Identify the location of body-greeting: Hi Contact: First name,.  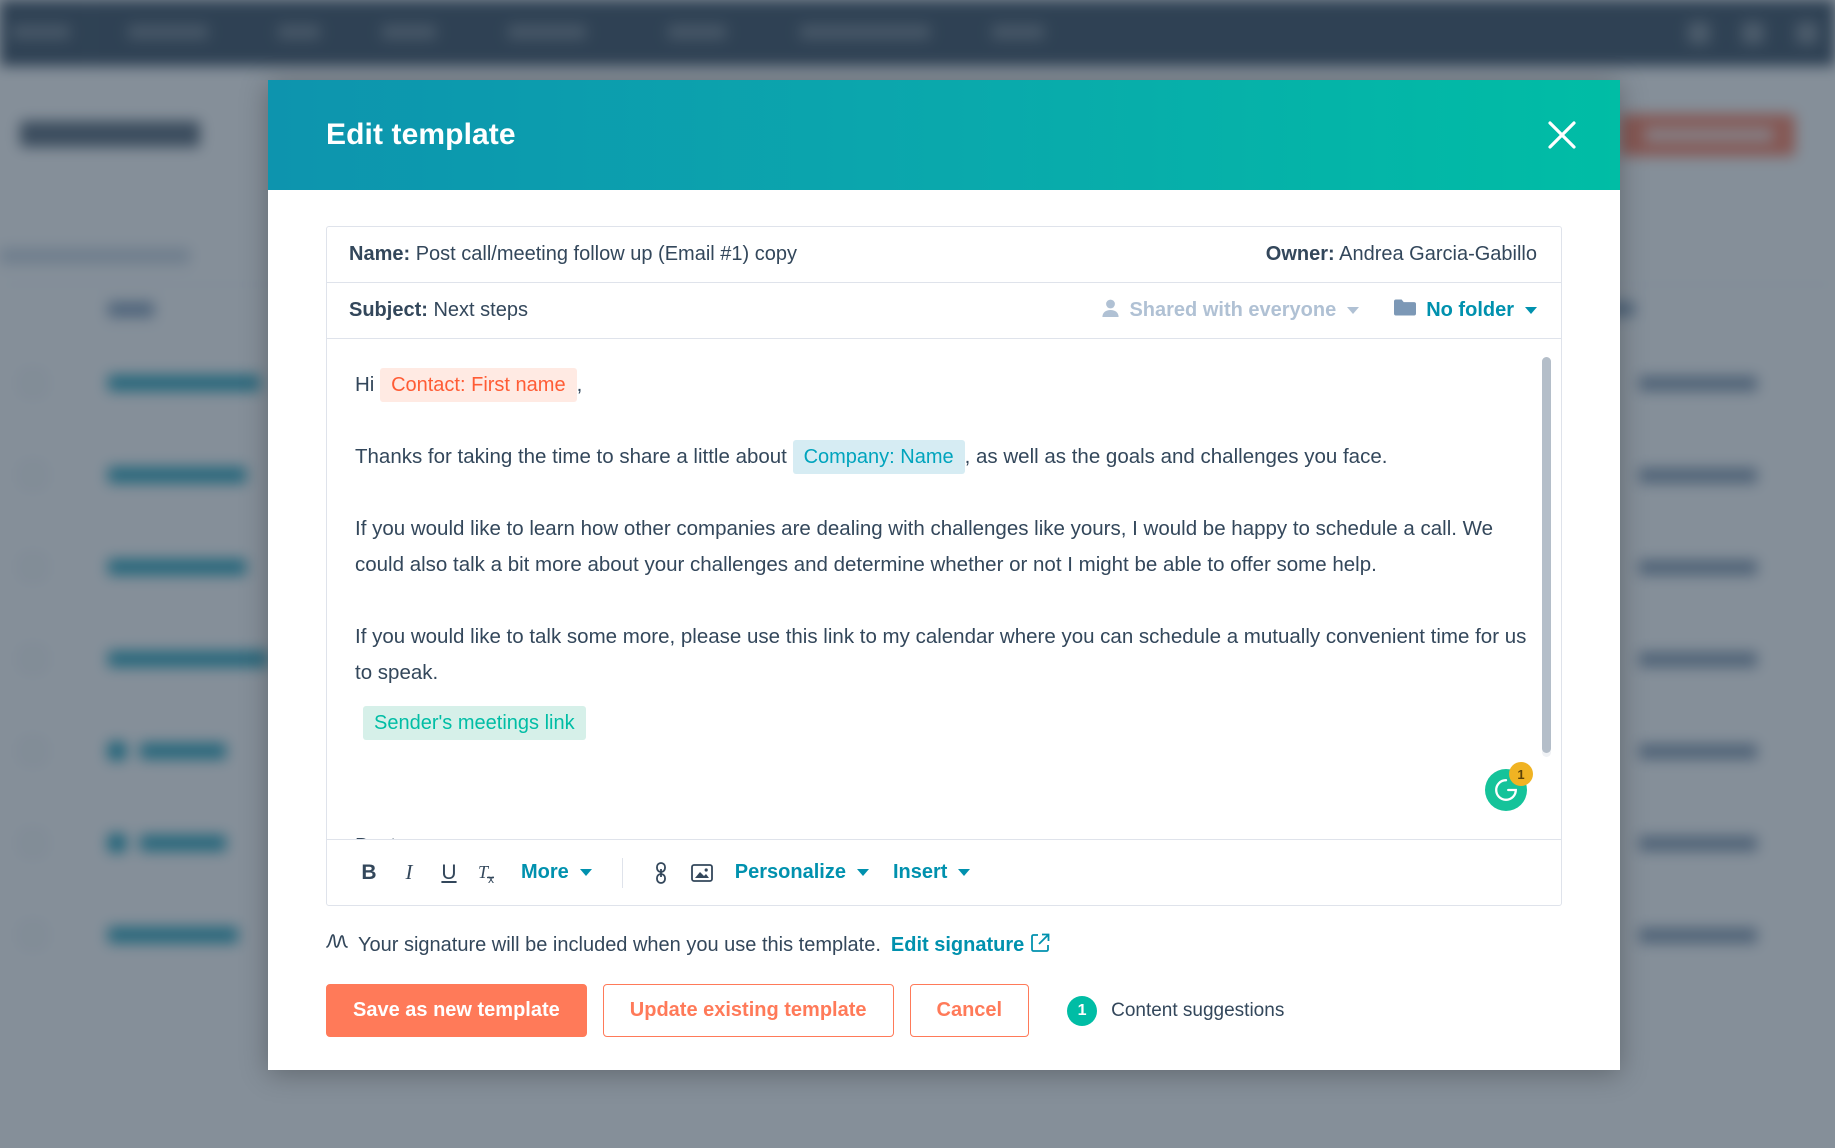
(941, 385).